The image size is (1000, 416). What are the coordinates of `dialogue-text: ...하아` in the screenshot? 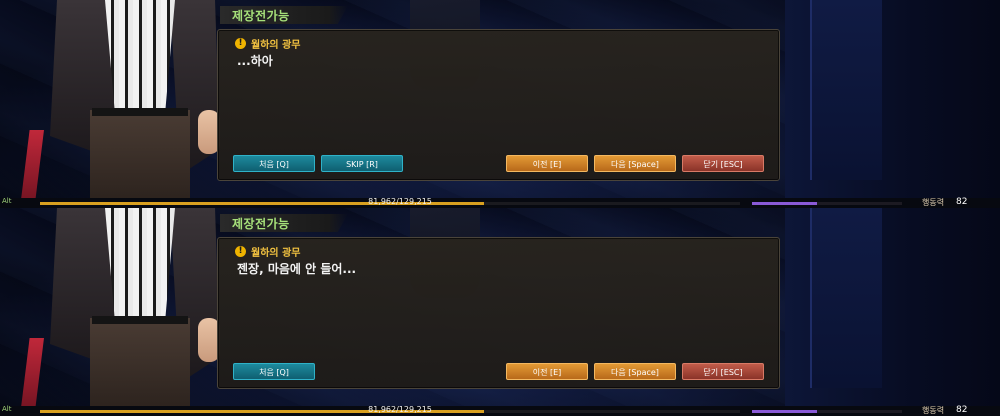 It's located at (255, 61).